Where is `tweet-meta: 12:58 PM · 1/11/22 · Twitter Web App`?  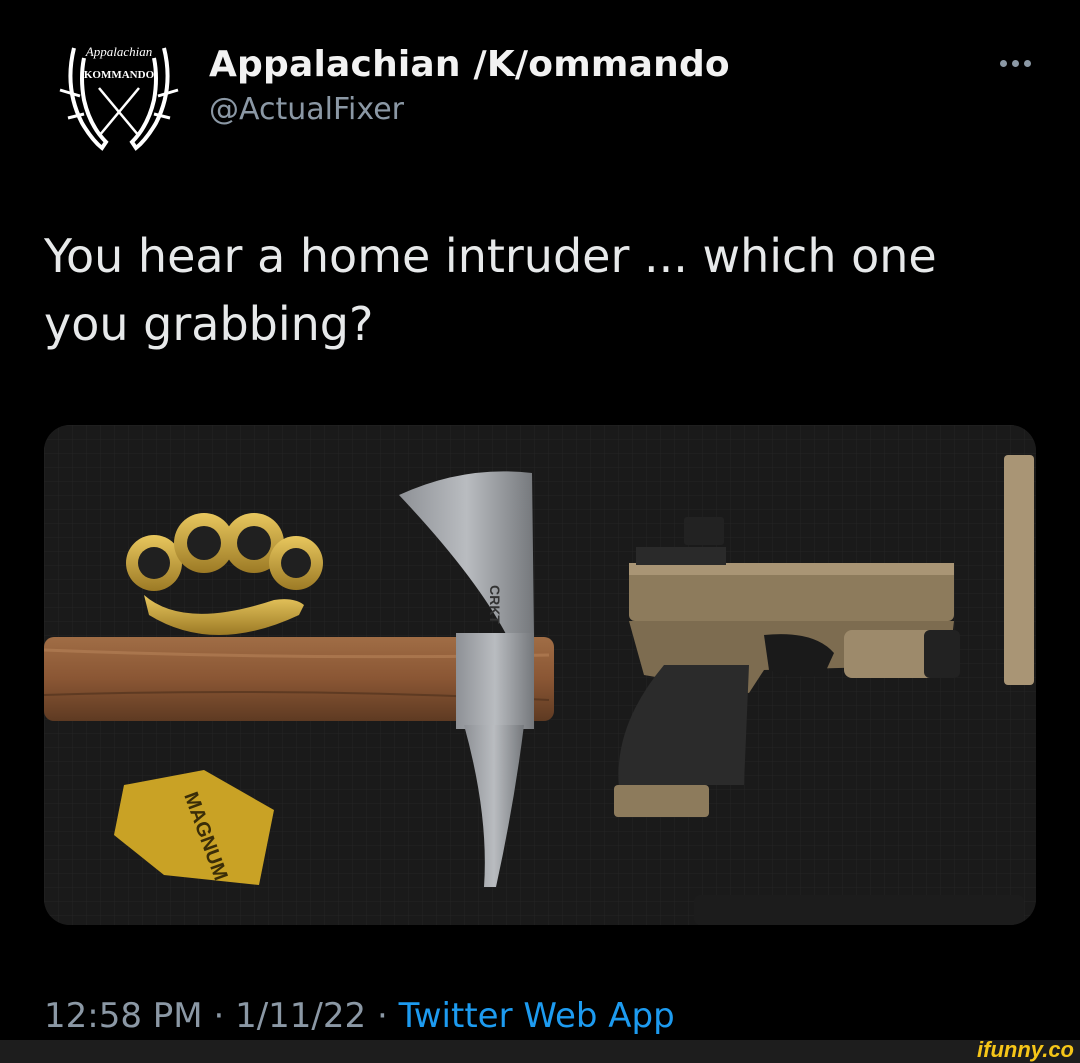
tweet-meta: 12:58 PM · 1/11/22 · Twitter Web App is located at coordinates (359, 1016).